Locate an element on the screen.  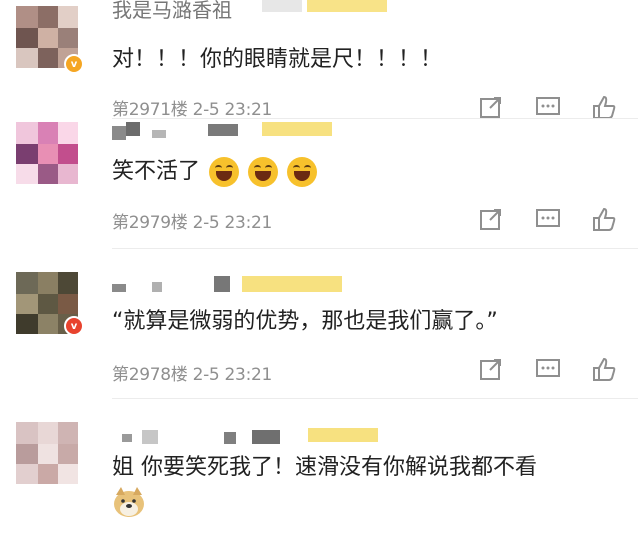
username: 我是马潞香祖 is located at coordinates (249, 11).